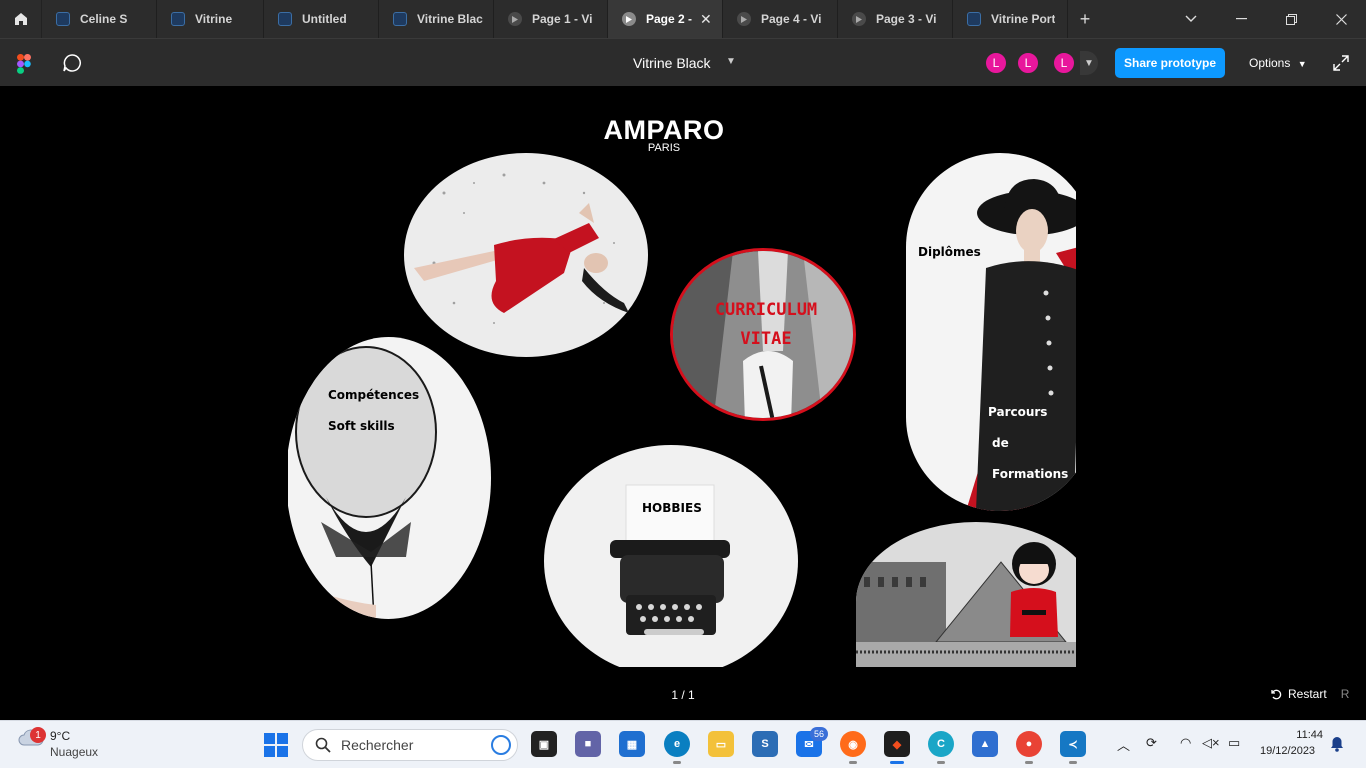 Image resolution: width=1366 pixels, height=768 pixels. I want to click on chrome-app: ●, so click(1029, 747).